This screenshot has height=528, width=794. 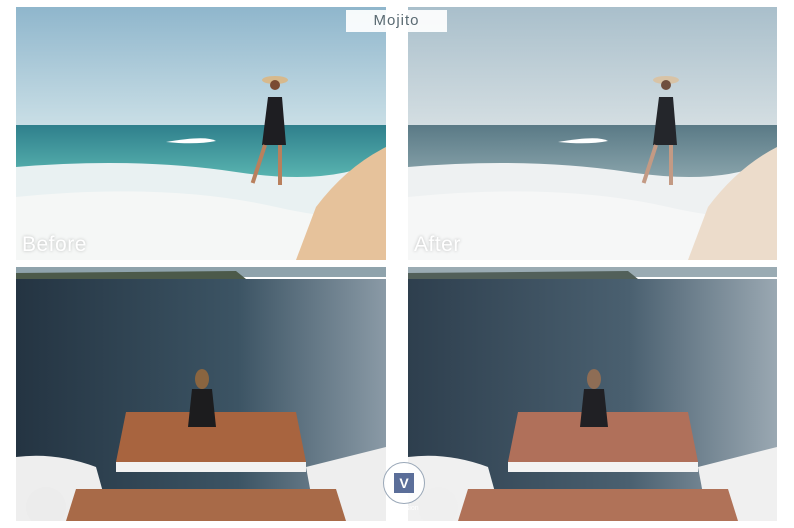 What do you see at coordinates (396, 21) in the screenshot?
I see `preset-title: Mojito` at bounding box center [396, 21].